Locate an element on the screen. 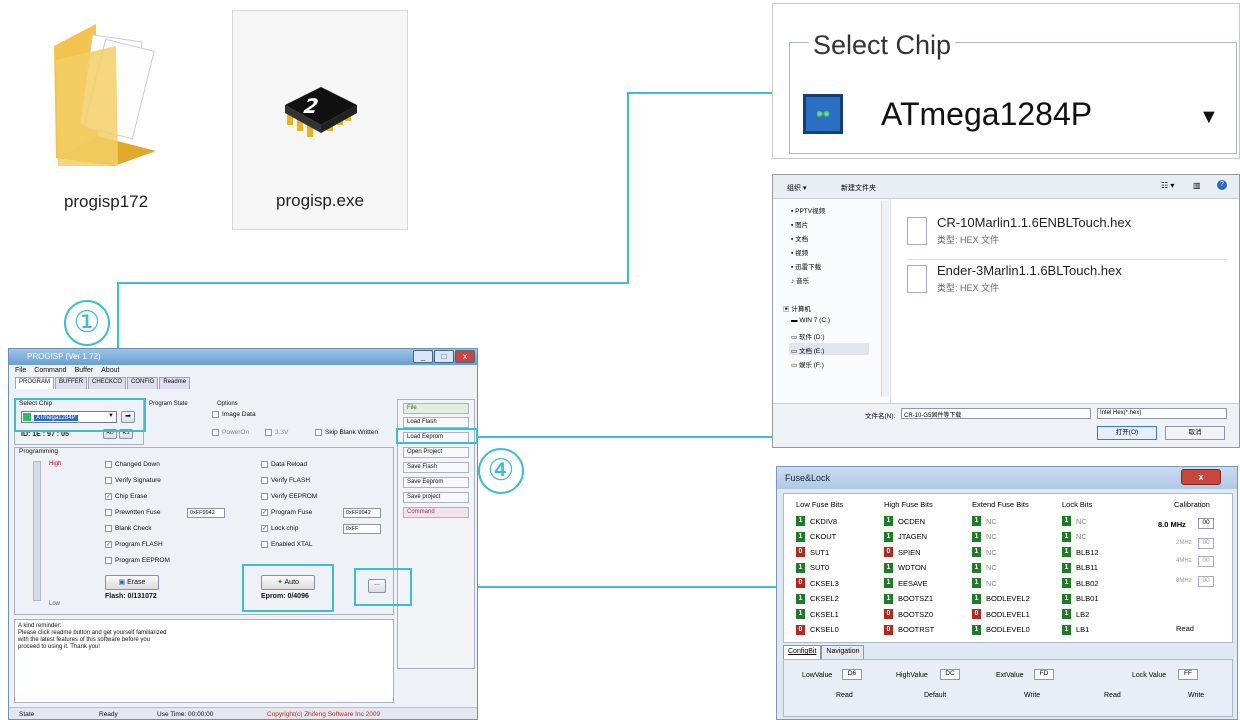 This screenshot has height=720, width=1240. save-eeprom-button: Save Eeprom is located at coordinates (436, 482).